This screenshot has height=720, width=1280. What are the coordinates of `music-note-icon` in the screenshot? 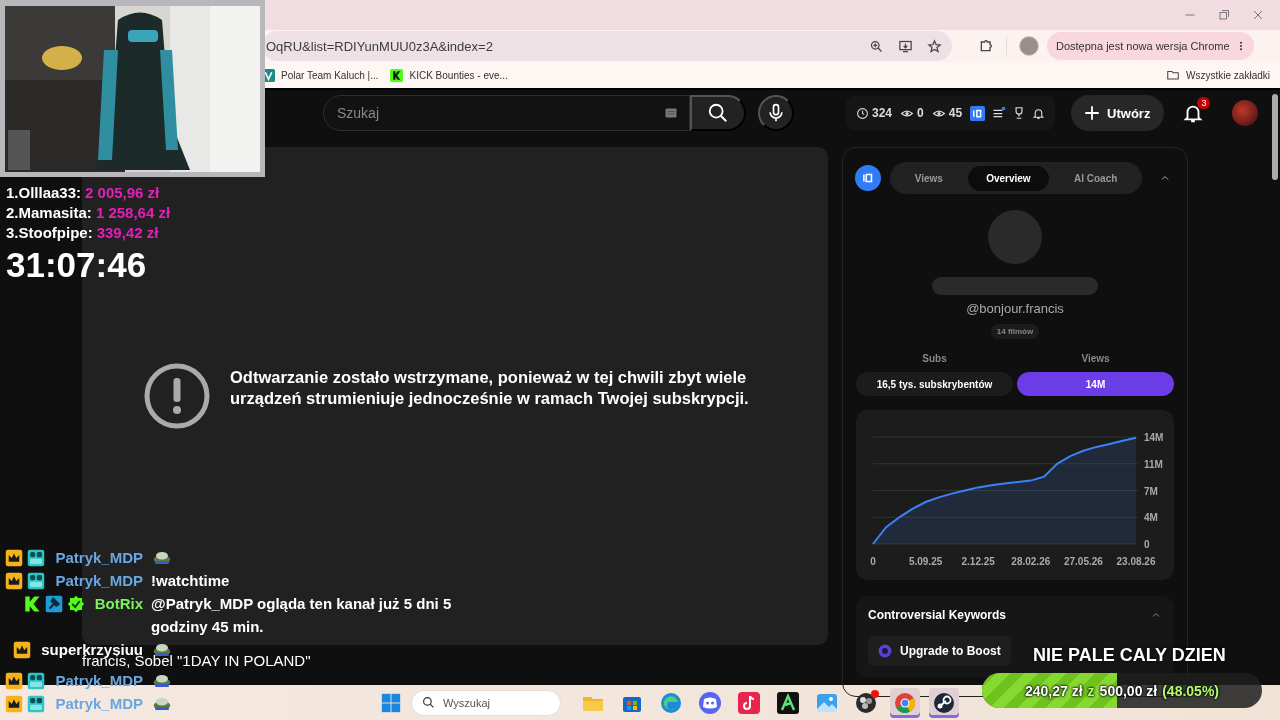 It's located at (749, 702).